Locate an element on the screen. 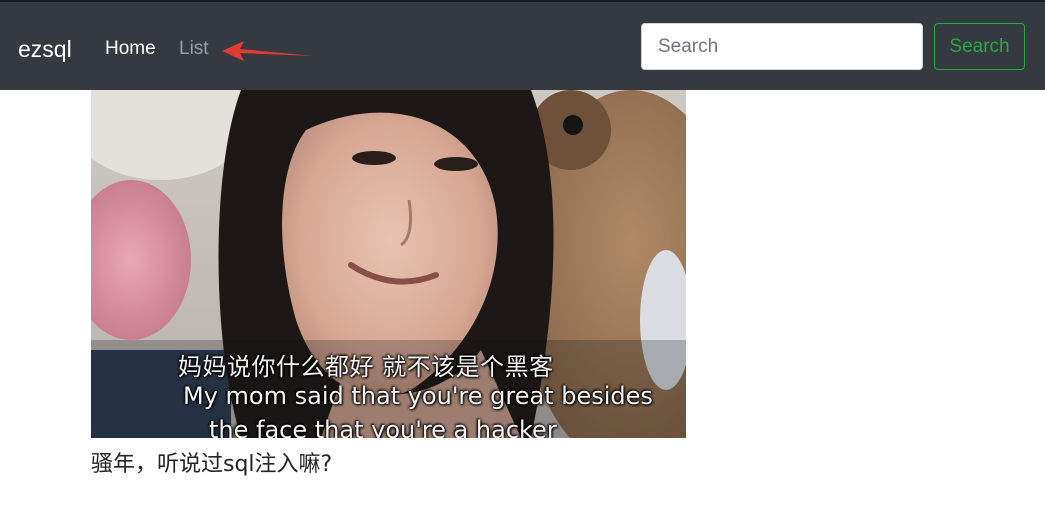 Image resolution: width=1045 pixels, height=524 pixels. brand-logo: ezsql is located at coordinates (45, 49).